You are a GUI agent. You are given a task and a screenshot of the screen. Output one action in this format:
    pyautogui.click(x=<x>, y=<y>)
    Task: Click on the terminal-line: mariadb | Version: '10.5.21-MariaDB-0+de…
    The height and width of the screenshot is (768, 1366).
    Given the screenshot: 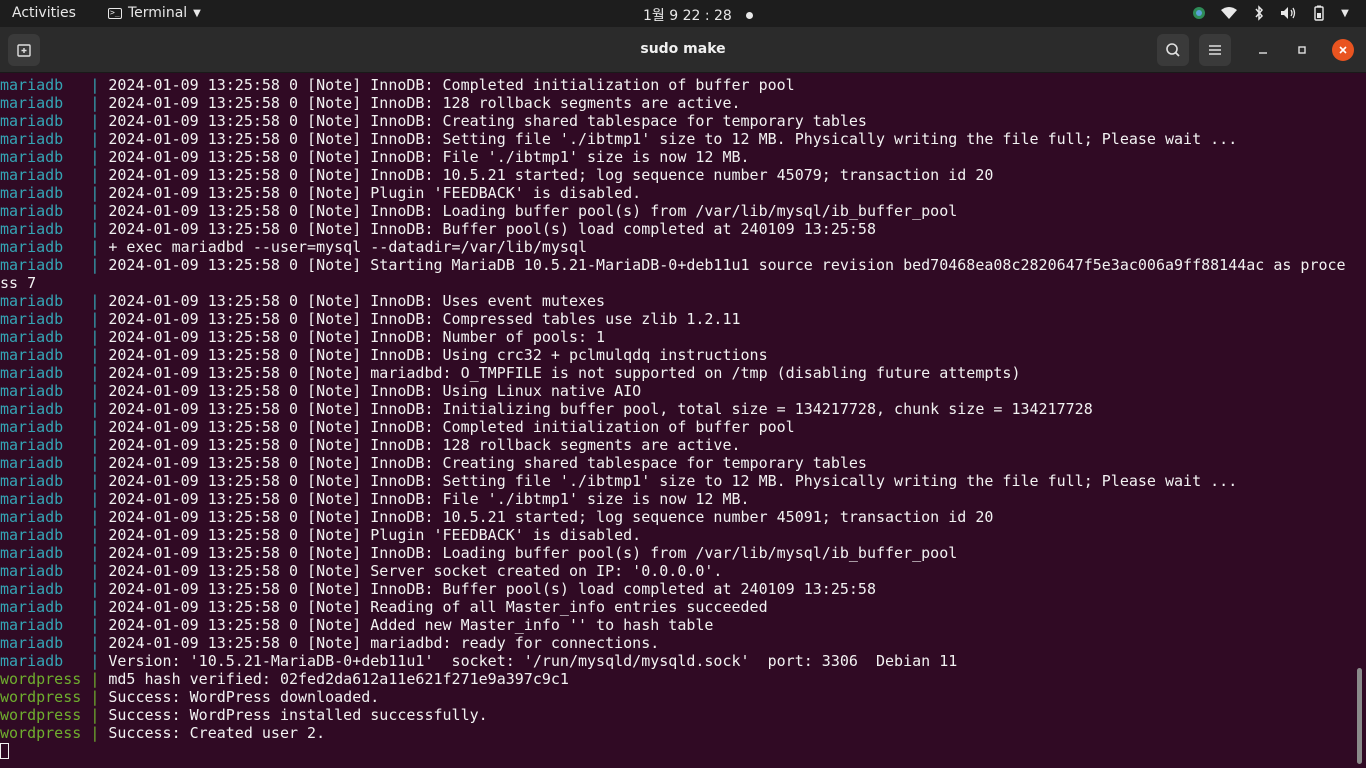 What is the action you would take?
    pyautogui.click(x=679, y=661)
    